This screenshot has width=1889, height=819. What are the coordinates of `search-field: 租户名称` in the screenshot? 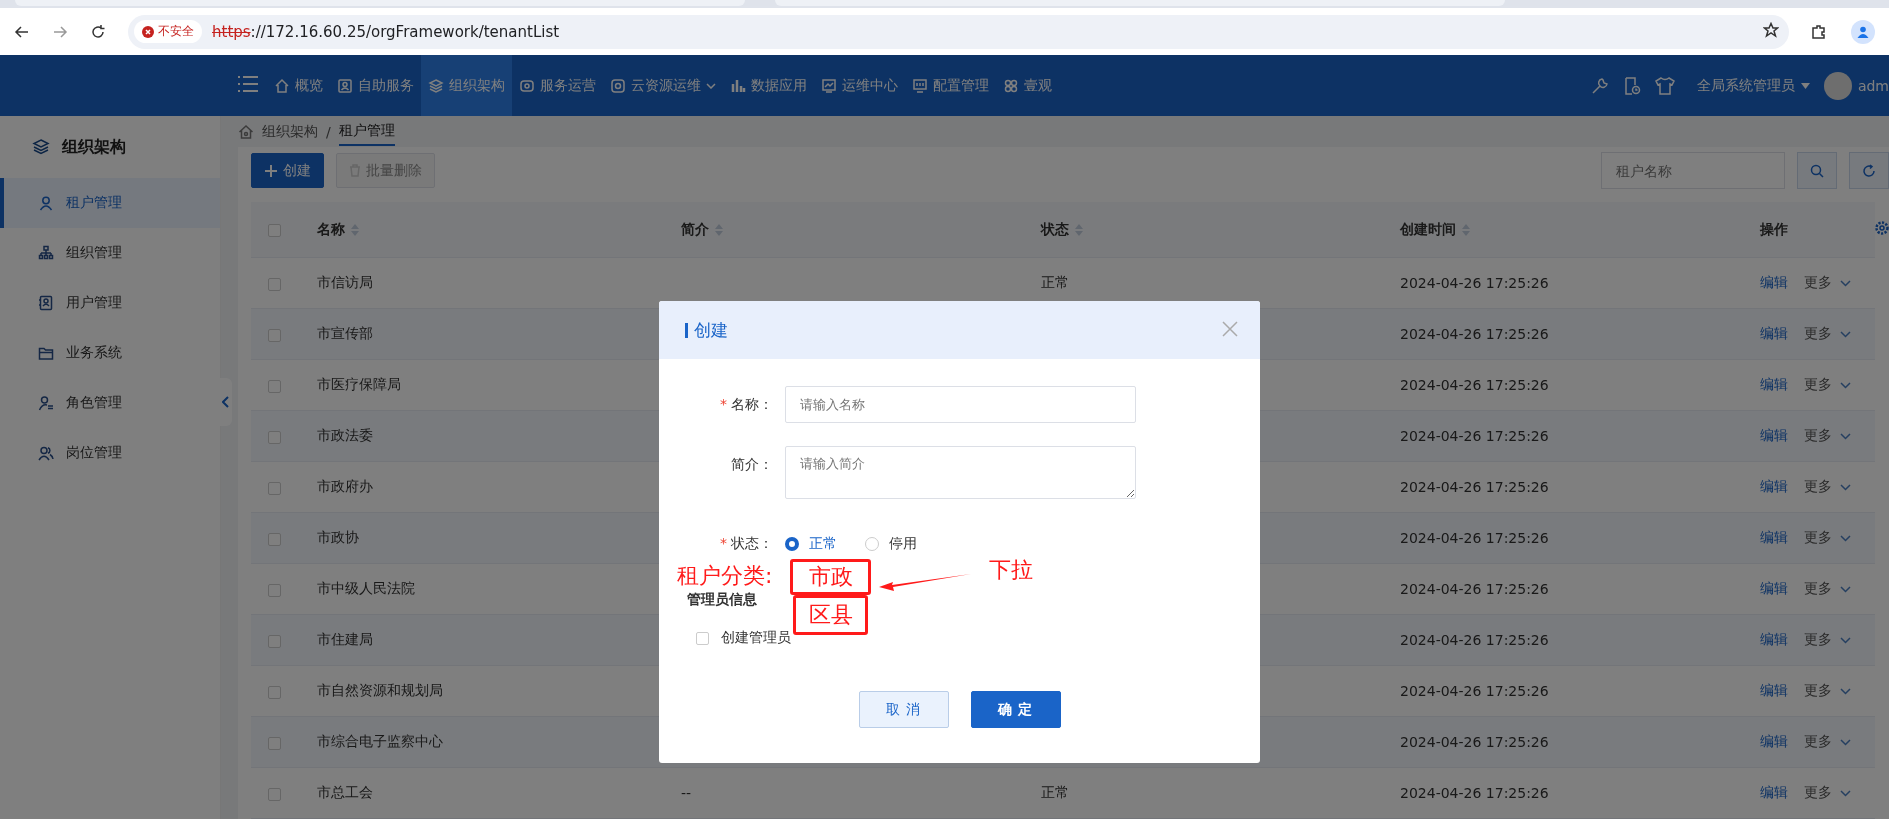 It's located at (1693, 170).